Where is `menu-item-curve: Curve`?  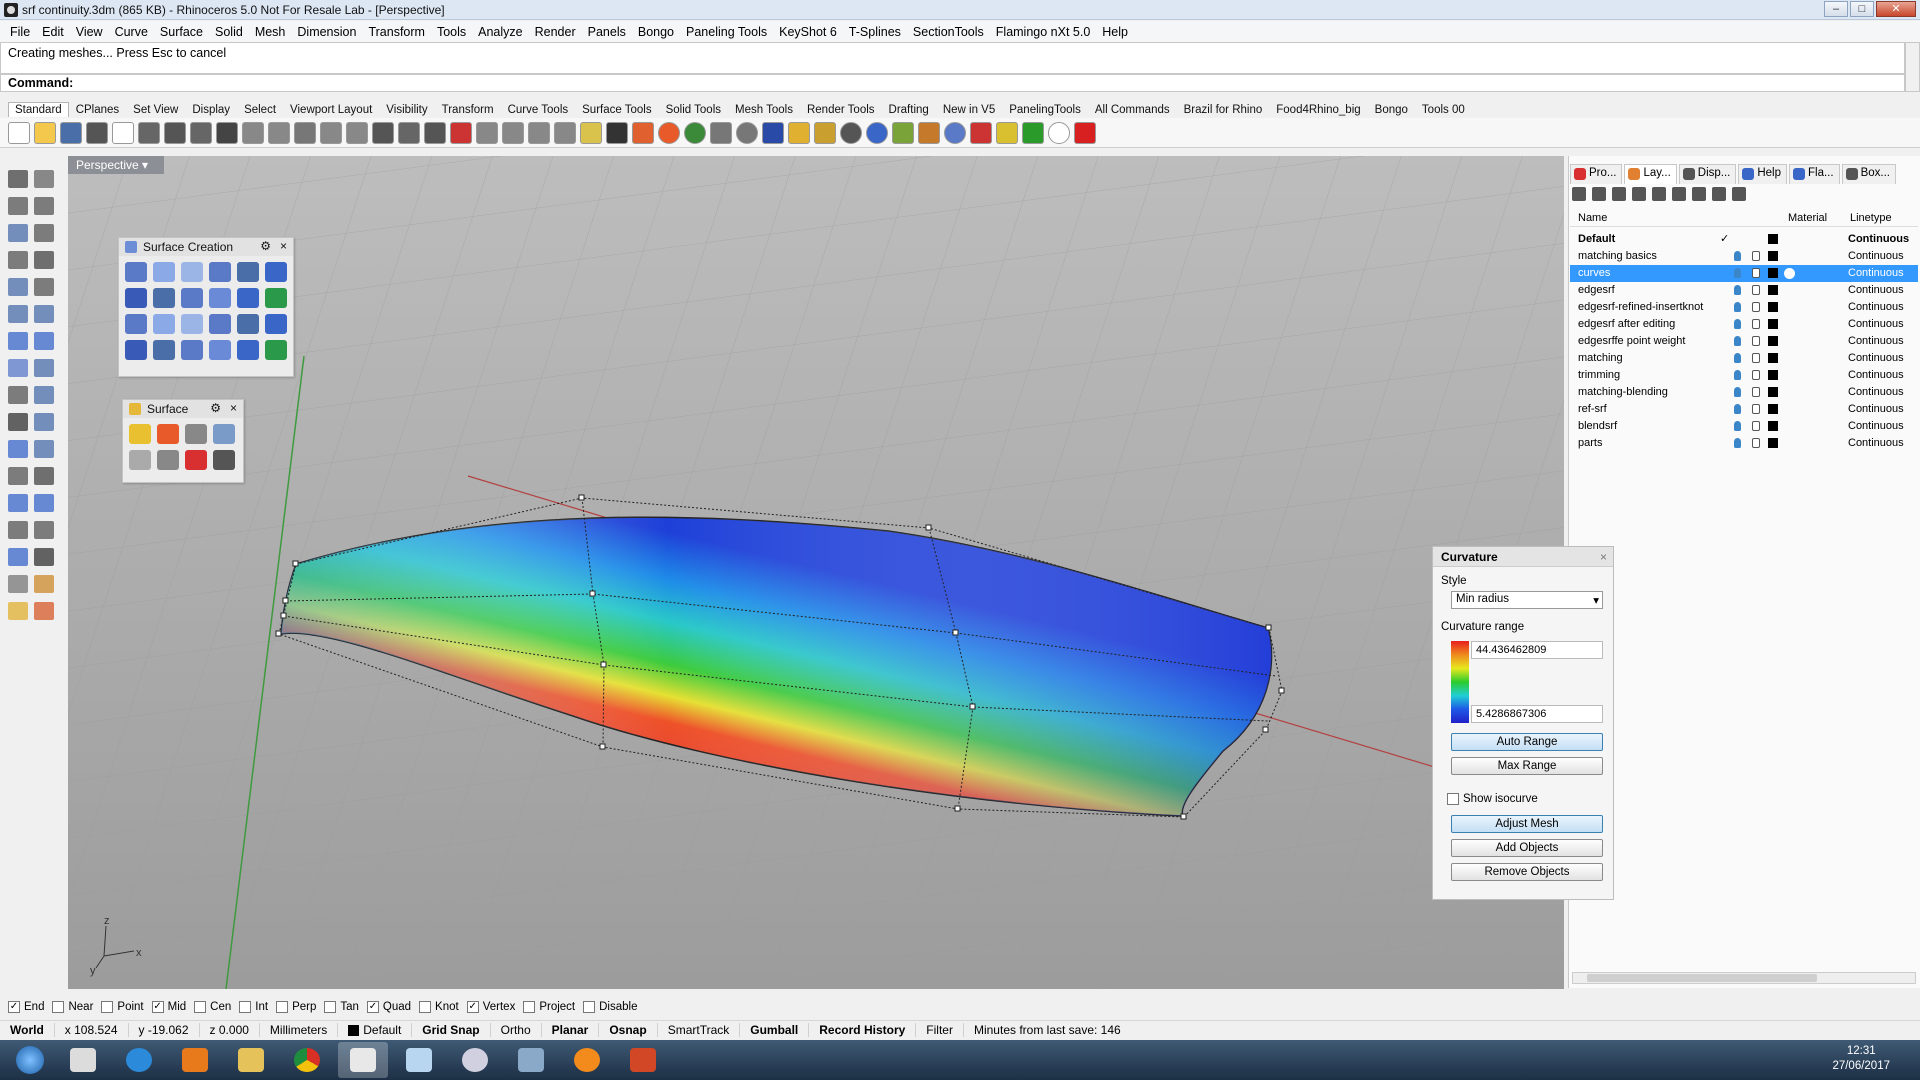 menu-item-curve: Curve is located at coordinates (131, 32).